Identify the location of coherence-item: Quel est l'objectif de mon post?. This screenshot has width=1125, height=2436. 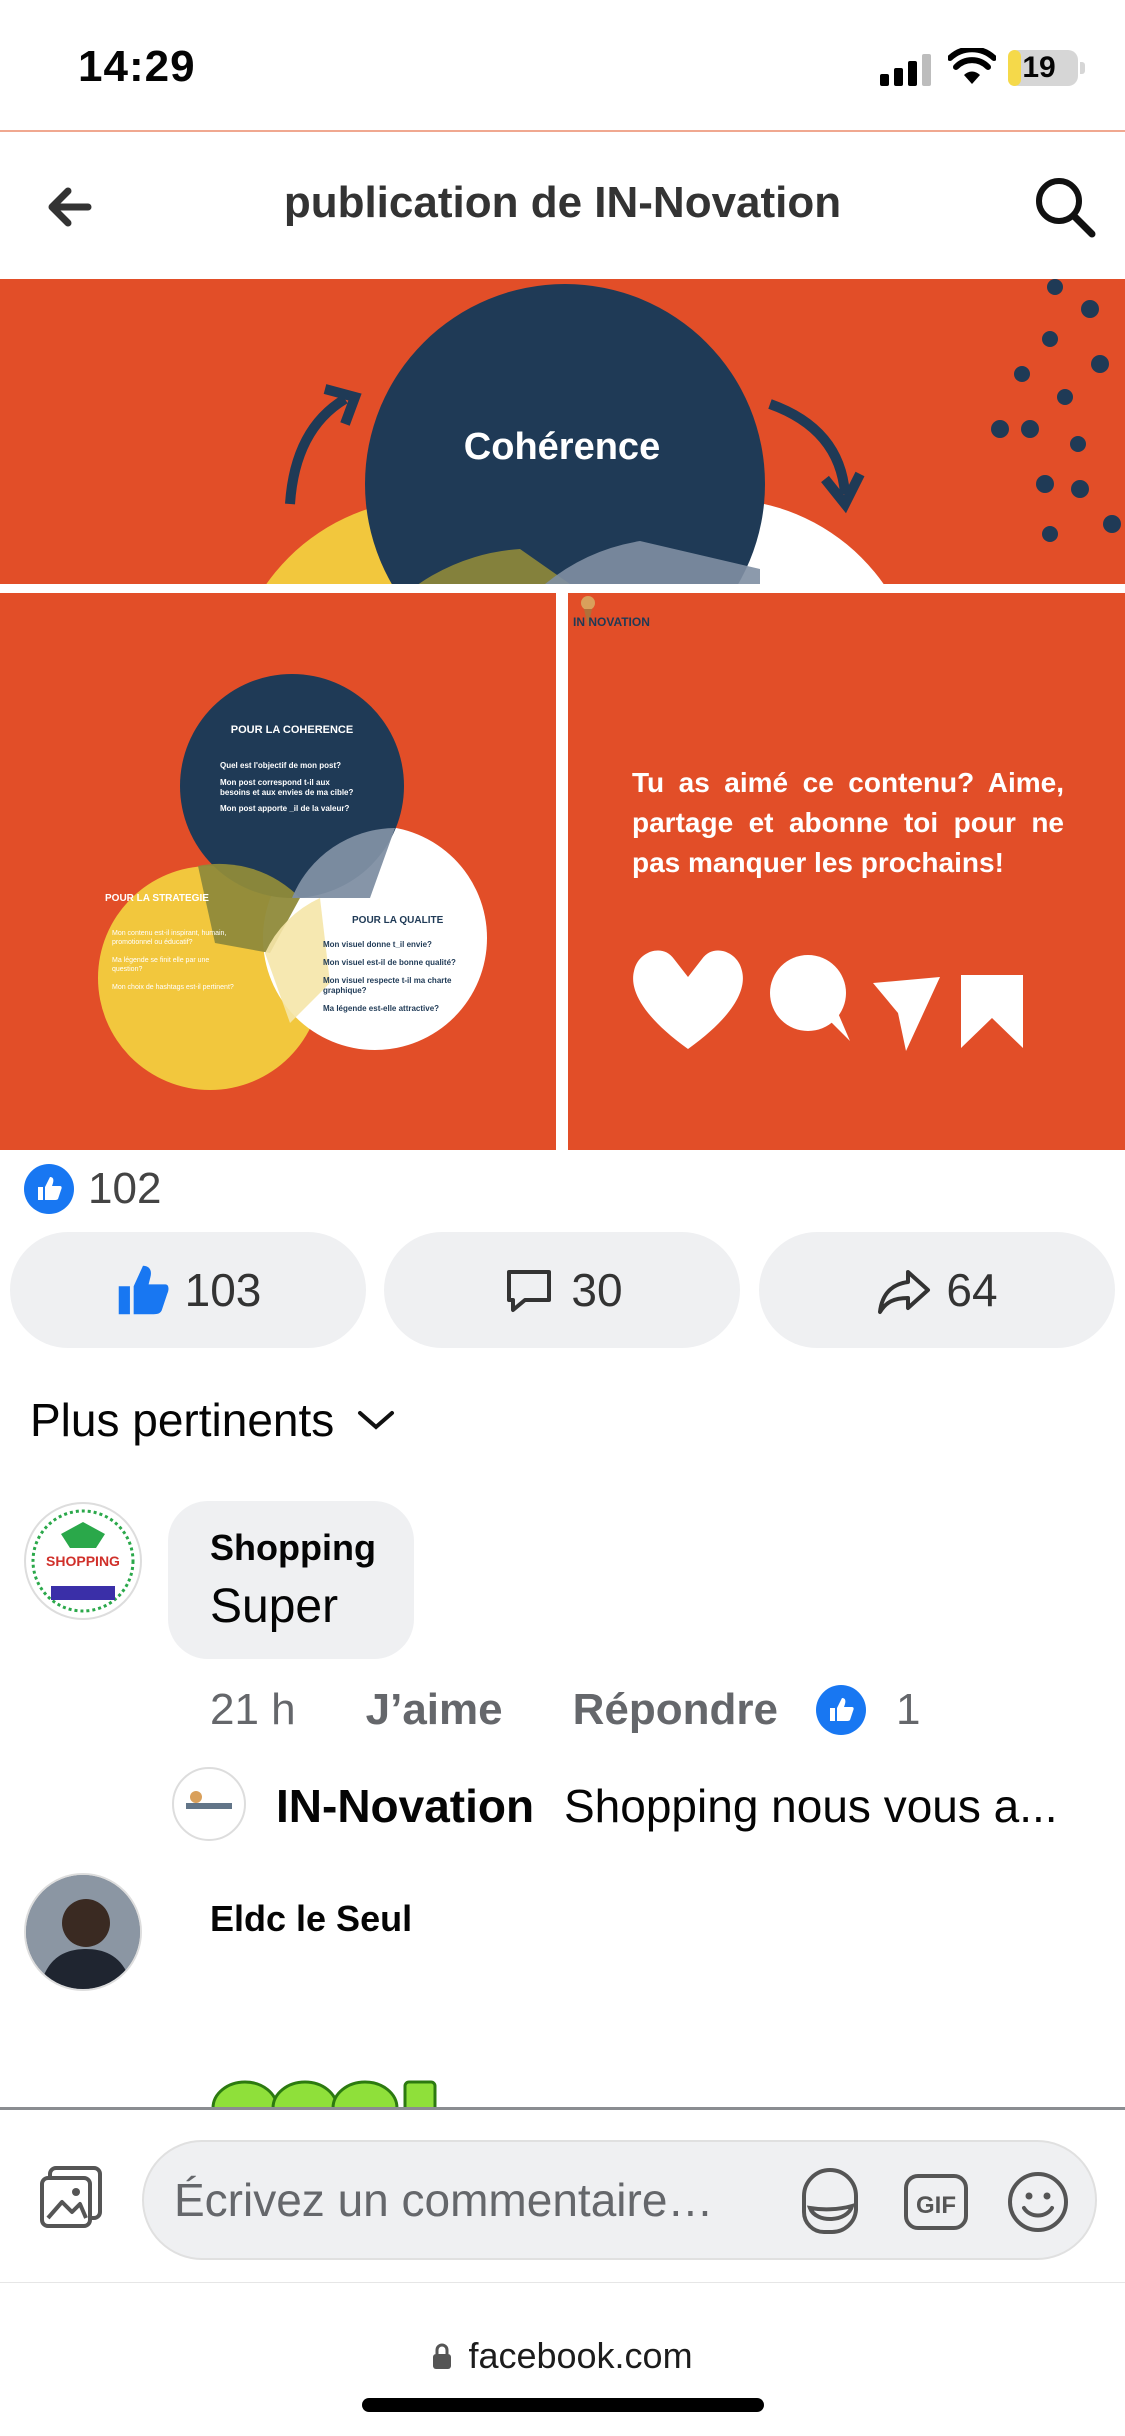
(280, 765).